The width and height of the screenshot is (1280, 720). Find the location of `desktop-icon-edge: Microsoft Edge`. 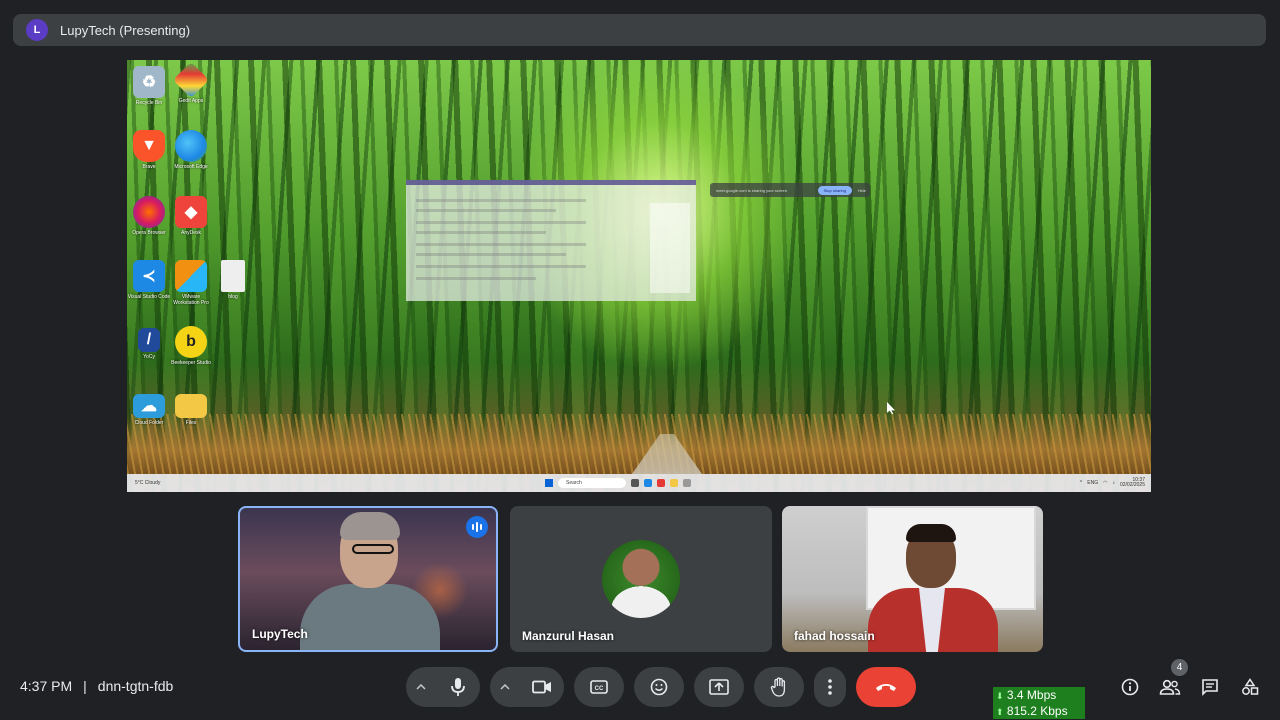

desktop-icon-edge: Microsoft Edge is located at coordinates (191, 150).